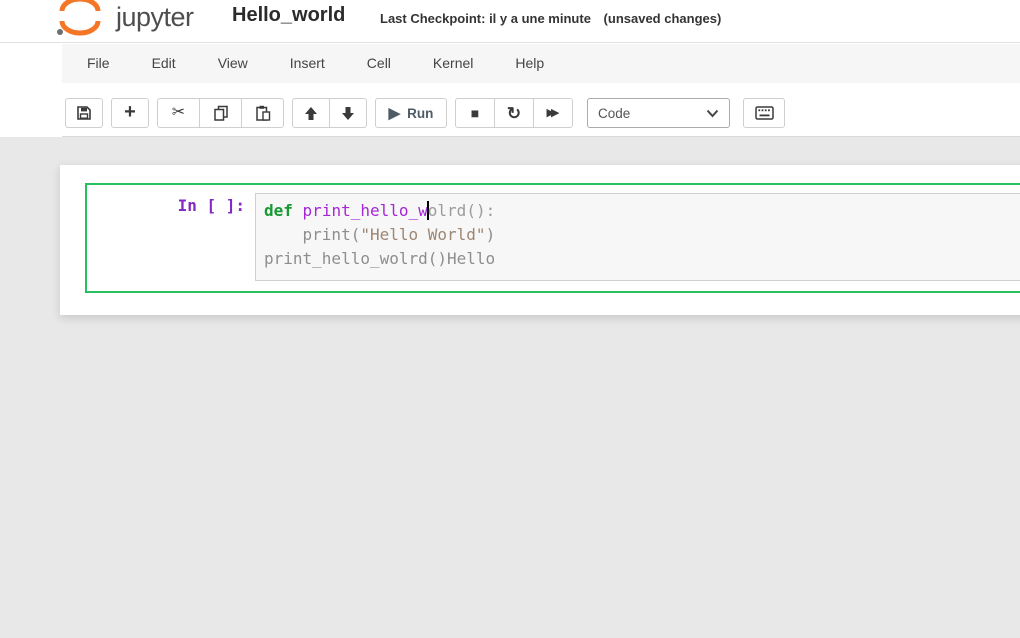 Image resolution: width=1020 pixels, height=638 pixels. Describe the element at coordinates (98, 63) in the screenshot. I see `menu-item-file: File` at that location.